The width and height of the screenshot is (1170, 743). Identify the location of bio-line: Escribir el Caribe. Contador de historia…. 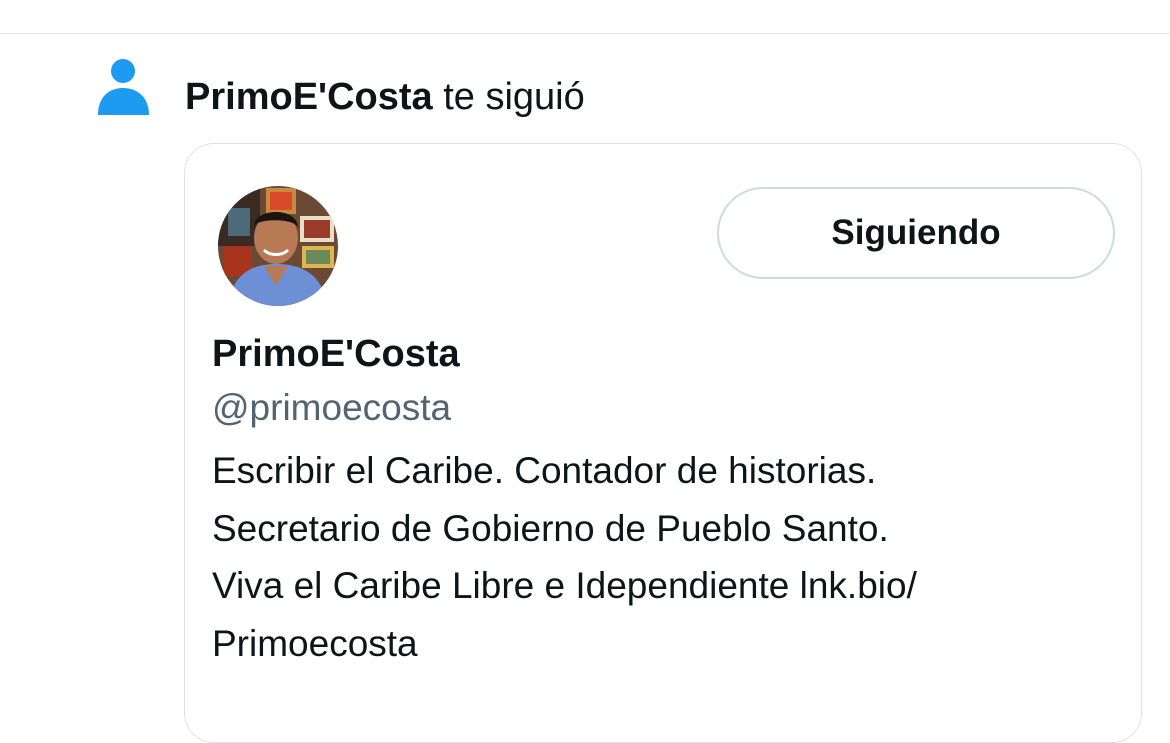
(544, 470).